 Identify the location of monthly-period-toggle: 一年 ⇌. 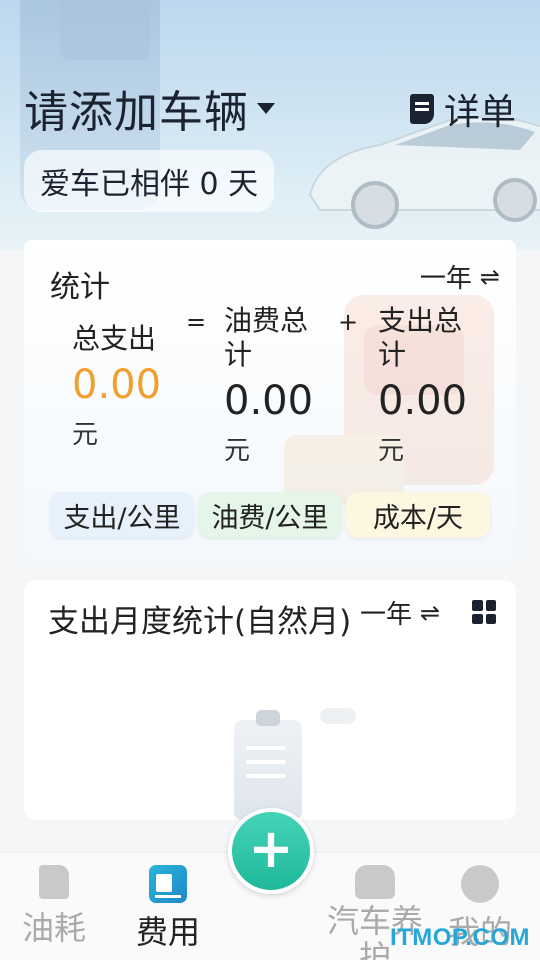
(400, 612).